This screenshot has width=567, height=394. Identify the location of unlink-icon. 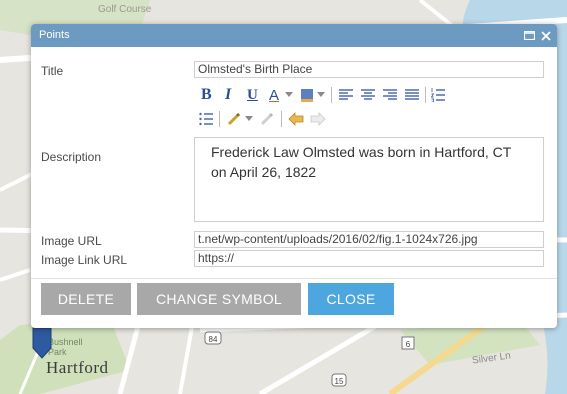
(267, 119).